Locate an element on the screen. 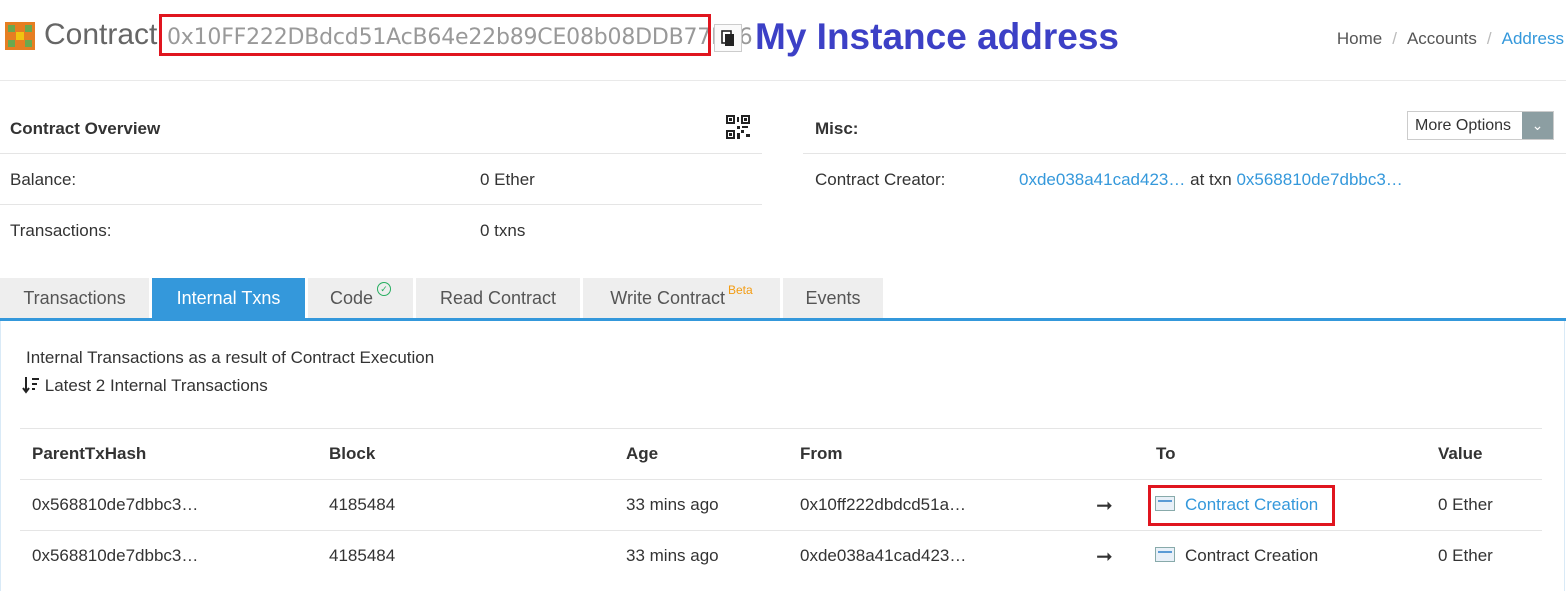 The width and height of the screenshot is (1566, 591). col-header-age: Age is located at coordinates (642, 453).